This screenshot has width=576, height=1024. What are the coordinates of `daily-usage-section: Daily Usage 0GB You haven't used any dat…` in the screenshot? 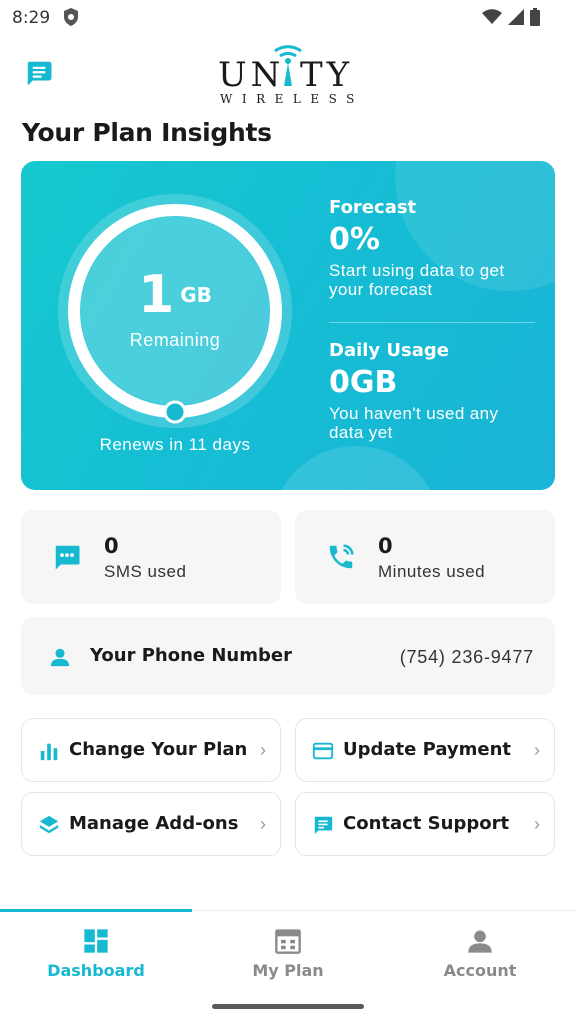 It's located at (432, 391).